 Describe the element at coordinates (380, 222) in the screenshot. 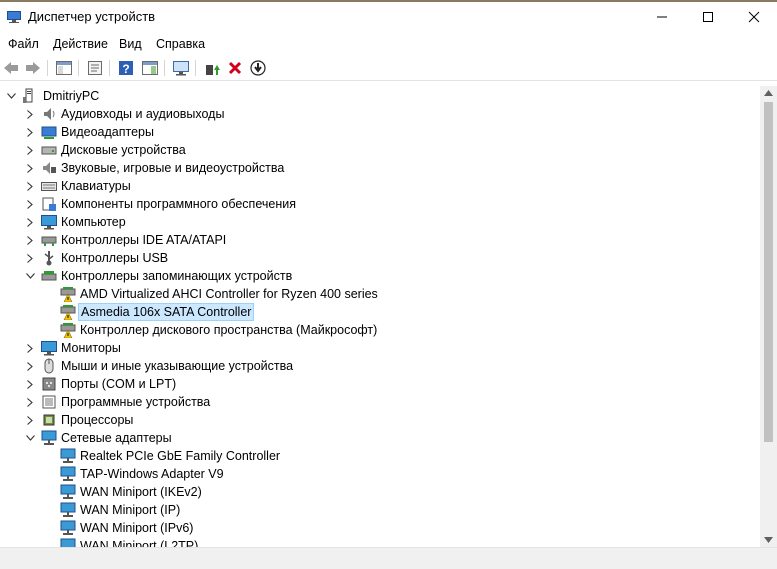

I see `tree-category: Компьютер` at that location.